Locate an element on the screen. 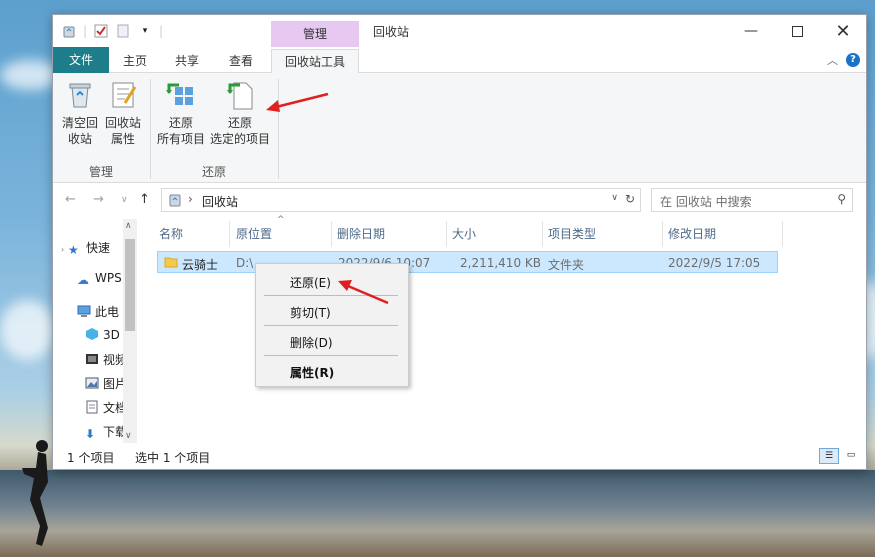 The height and width of the screenshot is (557, 875). status-bar: 1 个项目 选中 1 个项目 ☰ ▭ is located at coordinates (459, 456).